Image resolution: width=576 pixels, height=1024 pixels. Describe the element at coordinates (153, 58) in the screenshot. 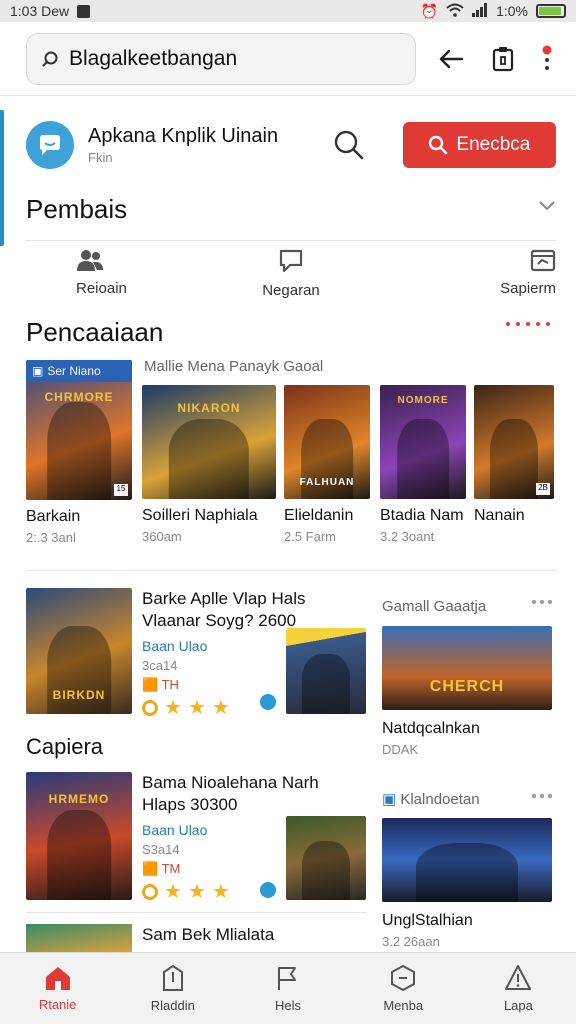

I see `search-text: Blagalkeetbangan` at that location.